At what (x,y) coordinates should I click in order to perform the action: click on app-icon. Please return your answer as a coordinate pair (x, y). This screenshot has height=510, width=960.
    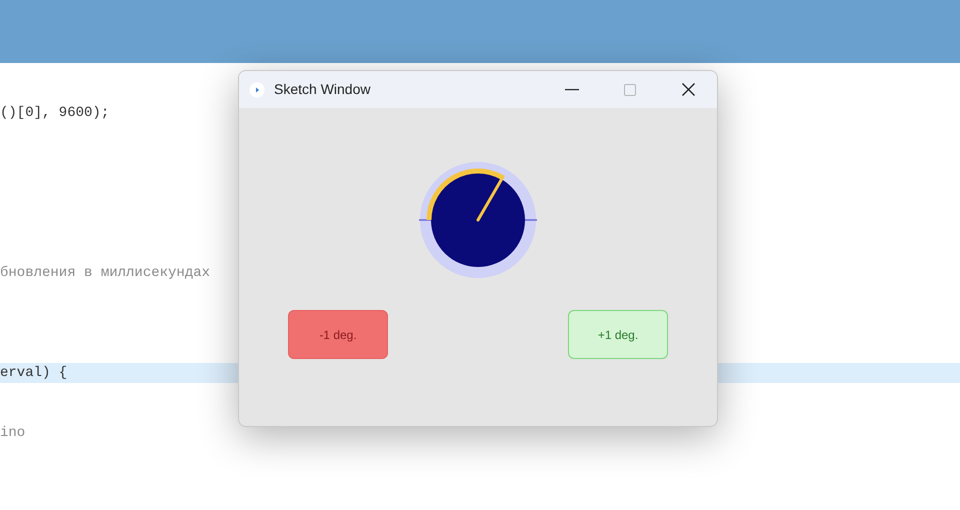
    Looking at the image, I should click on (257, 90).